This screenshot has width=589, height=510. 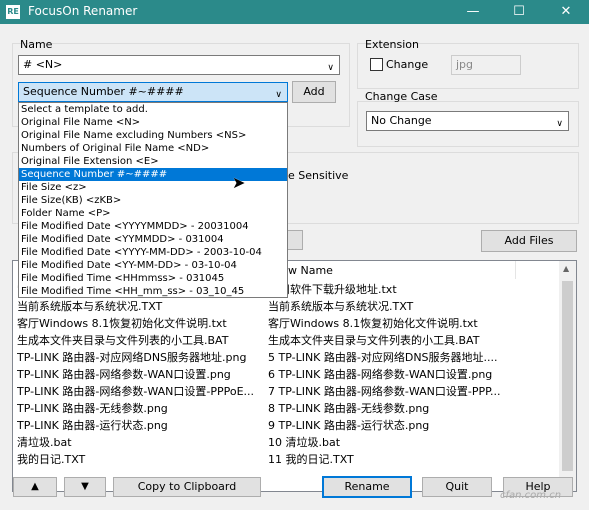 What do you see at coordinates (153, 239) in the screenshot?
I see `template-option: File Modified Date <YYMMDD> - 031004` at bounding box center [153, 239].